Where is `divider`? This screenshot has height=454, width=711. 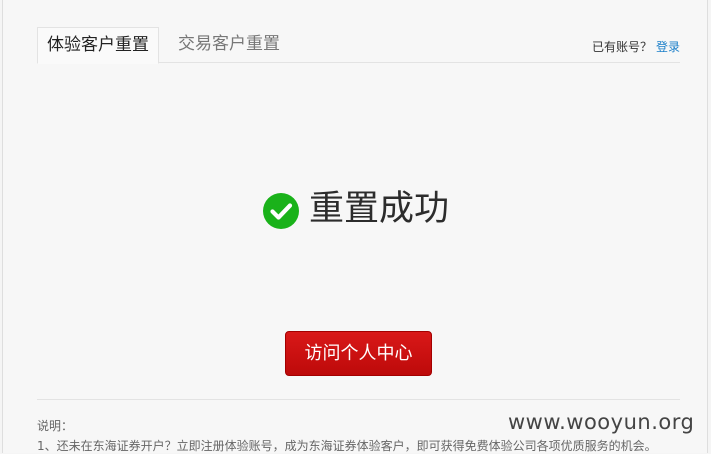 divider is located at coordinates (358, 399).